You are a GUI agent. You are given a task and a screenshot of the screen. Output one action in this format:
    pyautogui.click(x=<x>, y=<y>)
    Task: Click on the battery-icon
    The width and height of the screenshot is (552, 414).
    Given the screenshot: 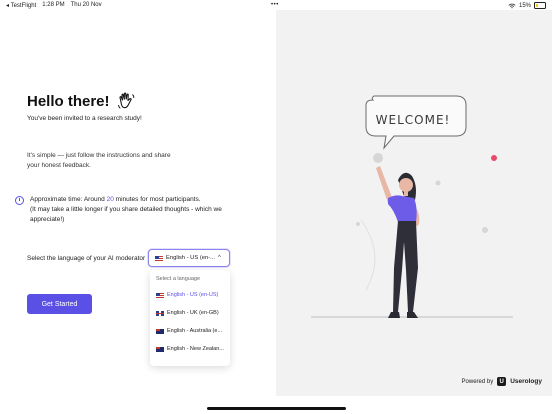 What is the action you would take?
    pyautogui.click(x=540, y=5)
    